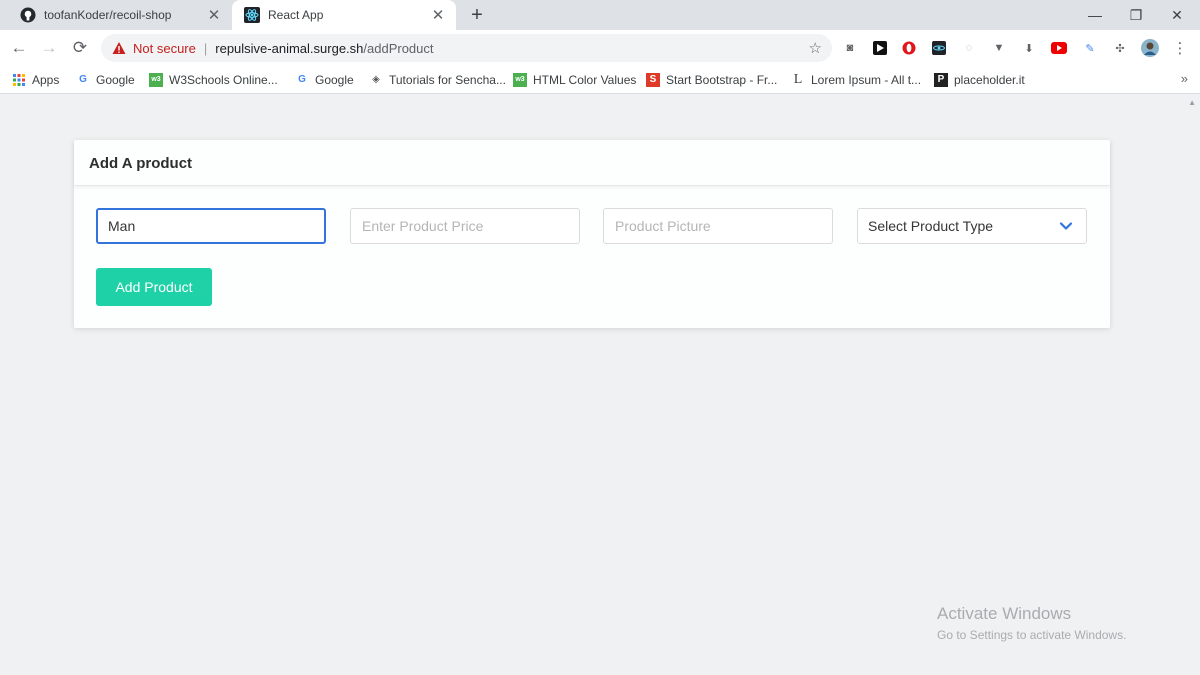 The image size is (1200, 675). Describe the element at coordinates (1177, 15) in the screenshot. I see `close-window-icon: ✕` at that location.